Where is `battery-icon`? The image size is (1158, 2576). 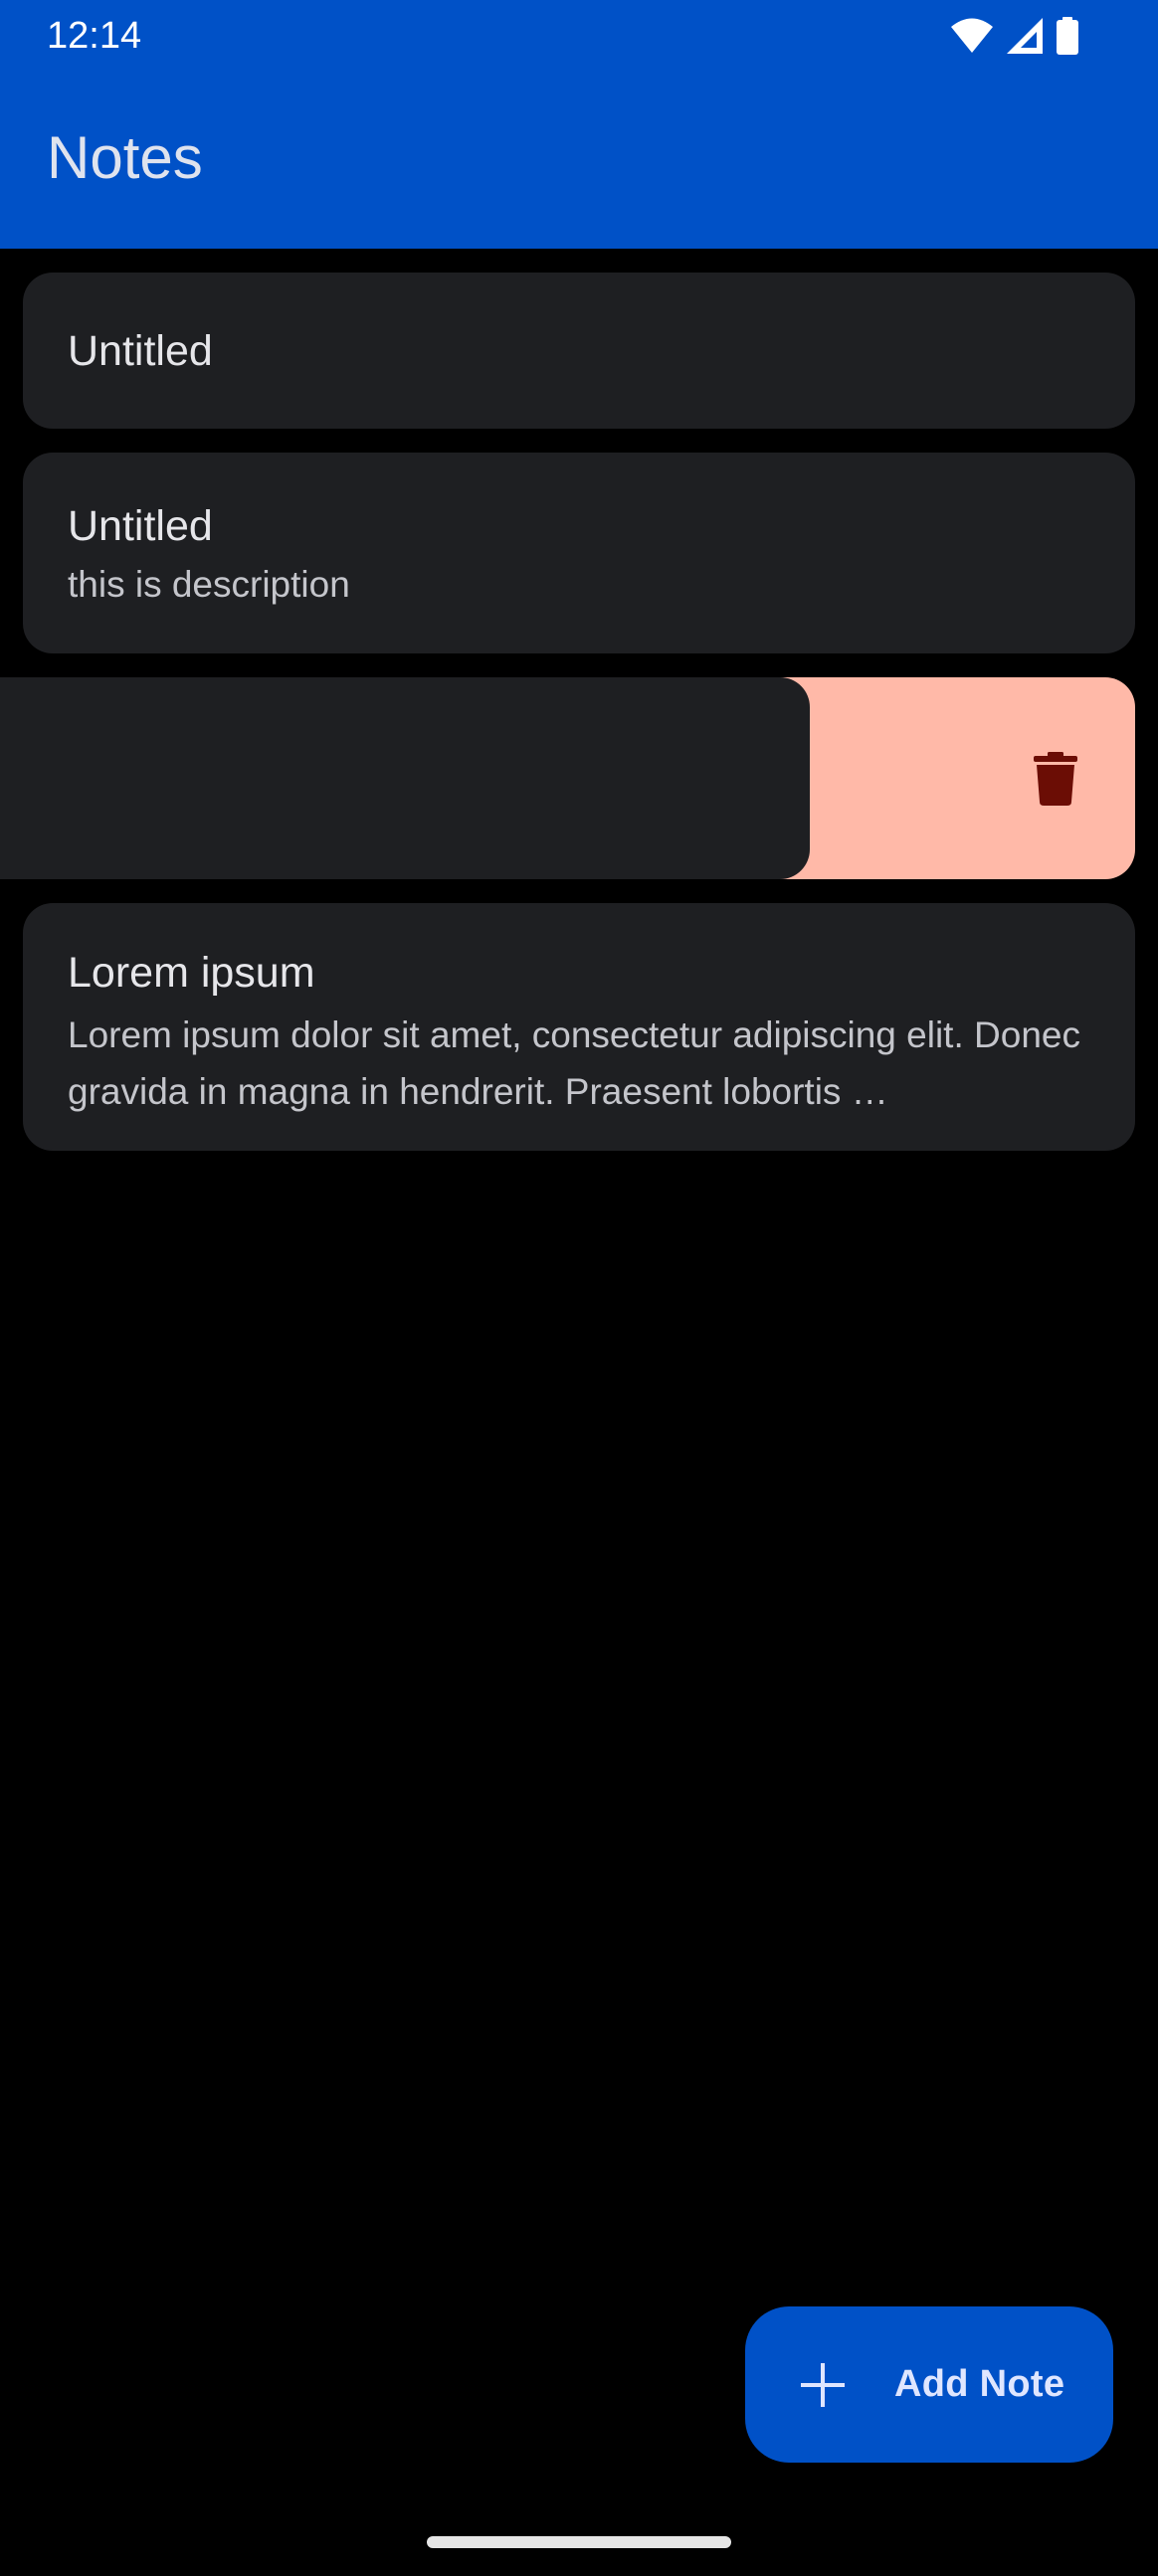
battery-icon is located at coordinates (1067, 36).